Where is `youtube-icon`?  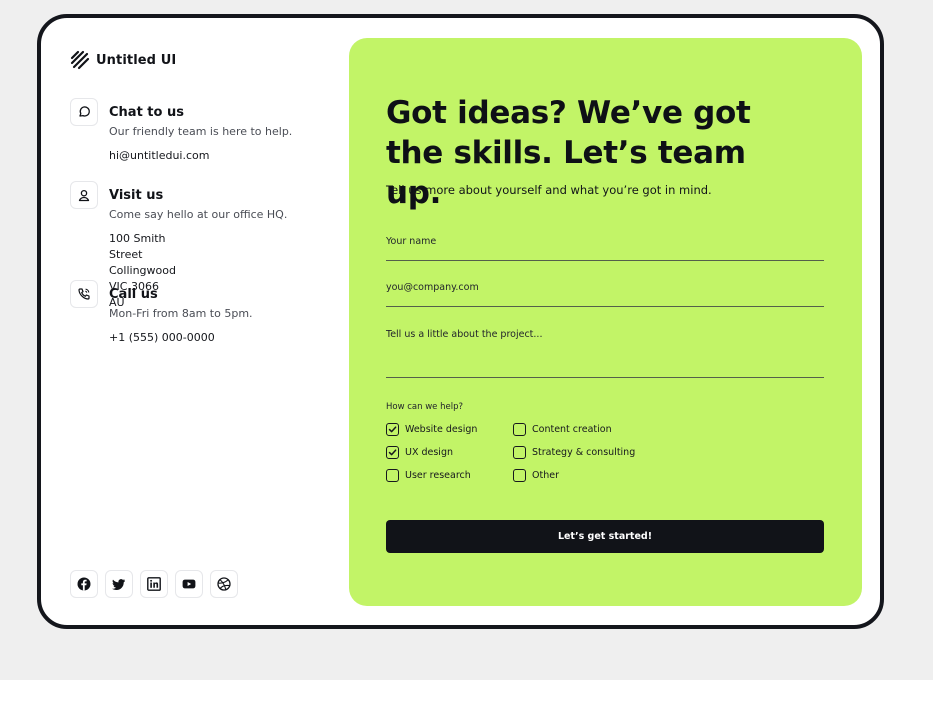 youtube-icon is located at coordinates (189, 584).